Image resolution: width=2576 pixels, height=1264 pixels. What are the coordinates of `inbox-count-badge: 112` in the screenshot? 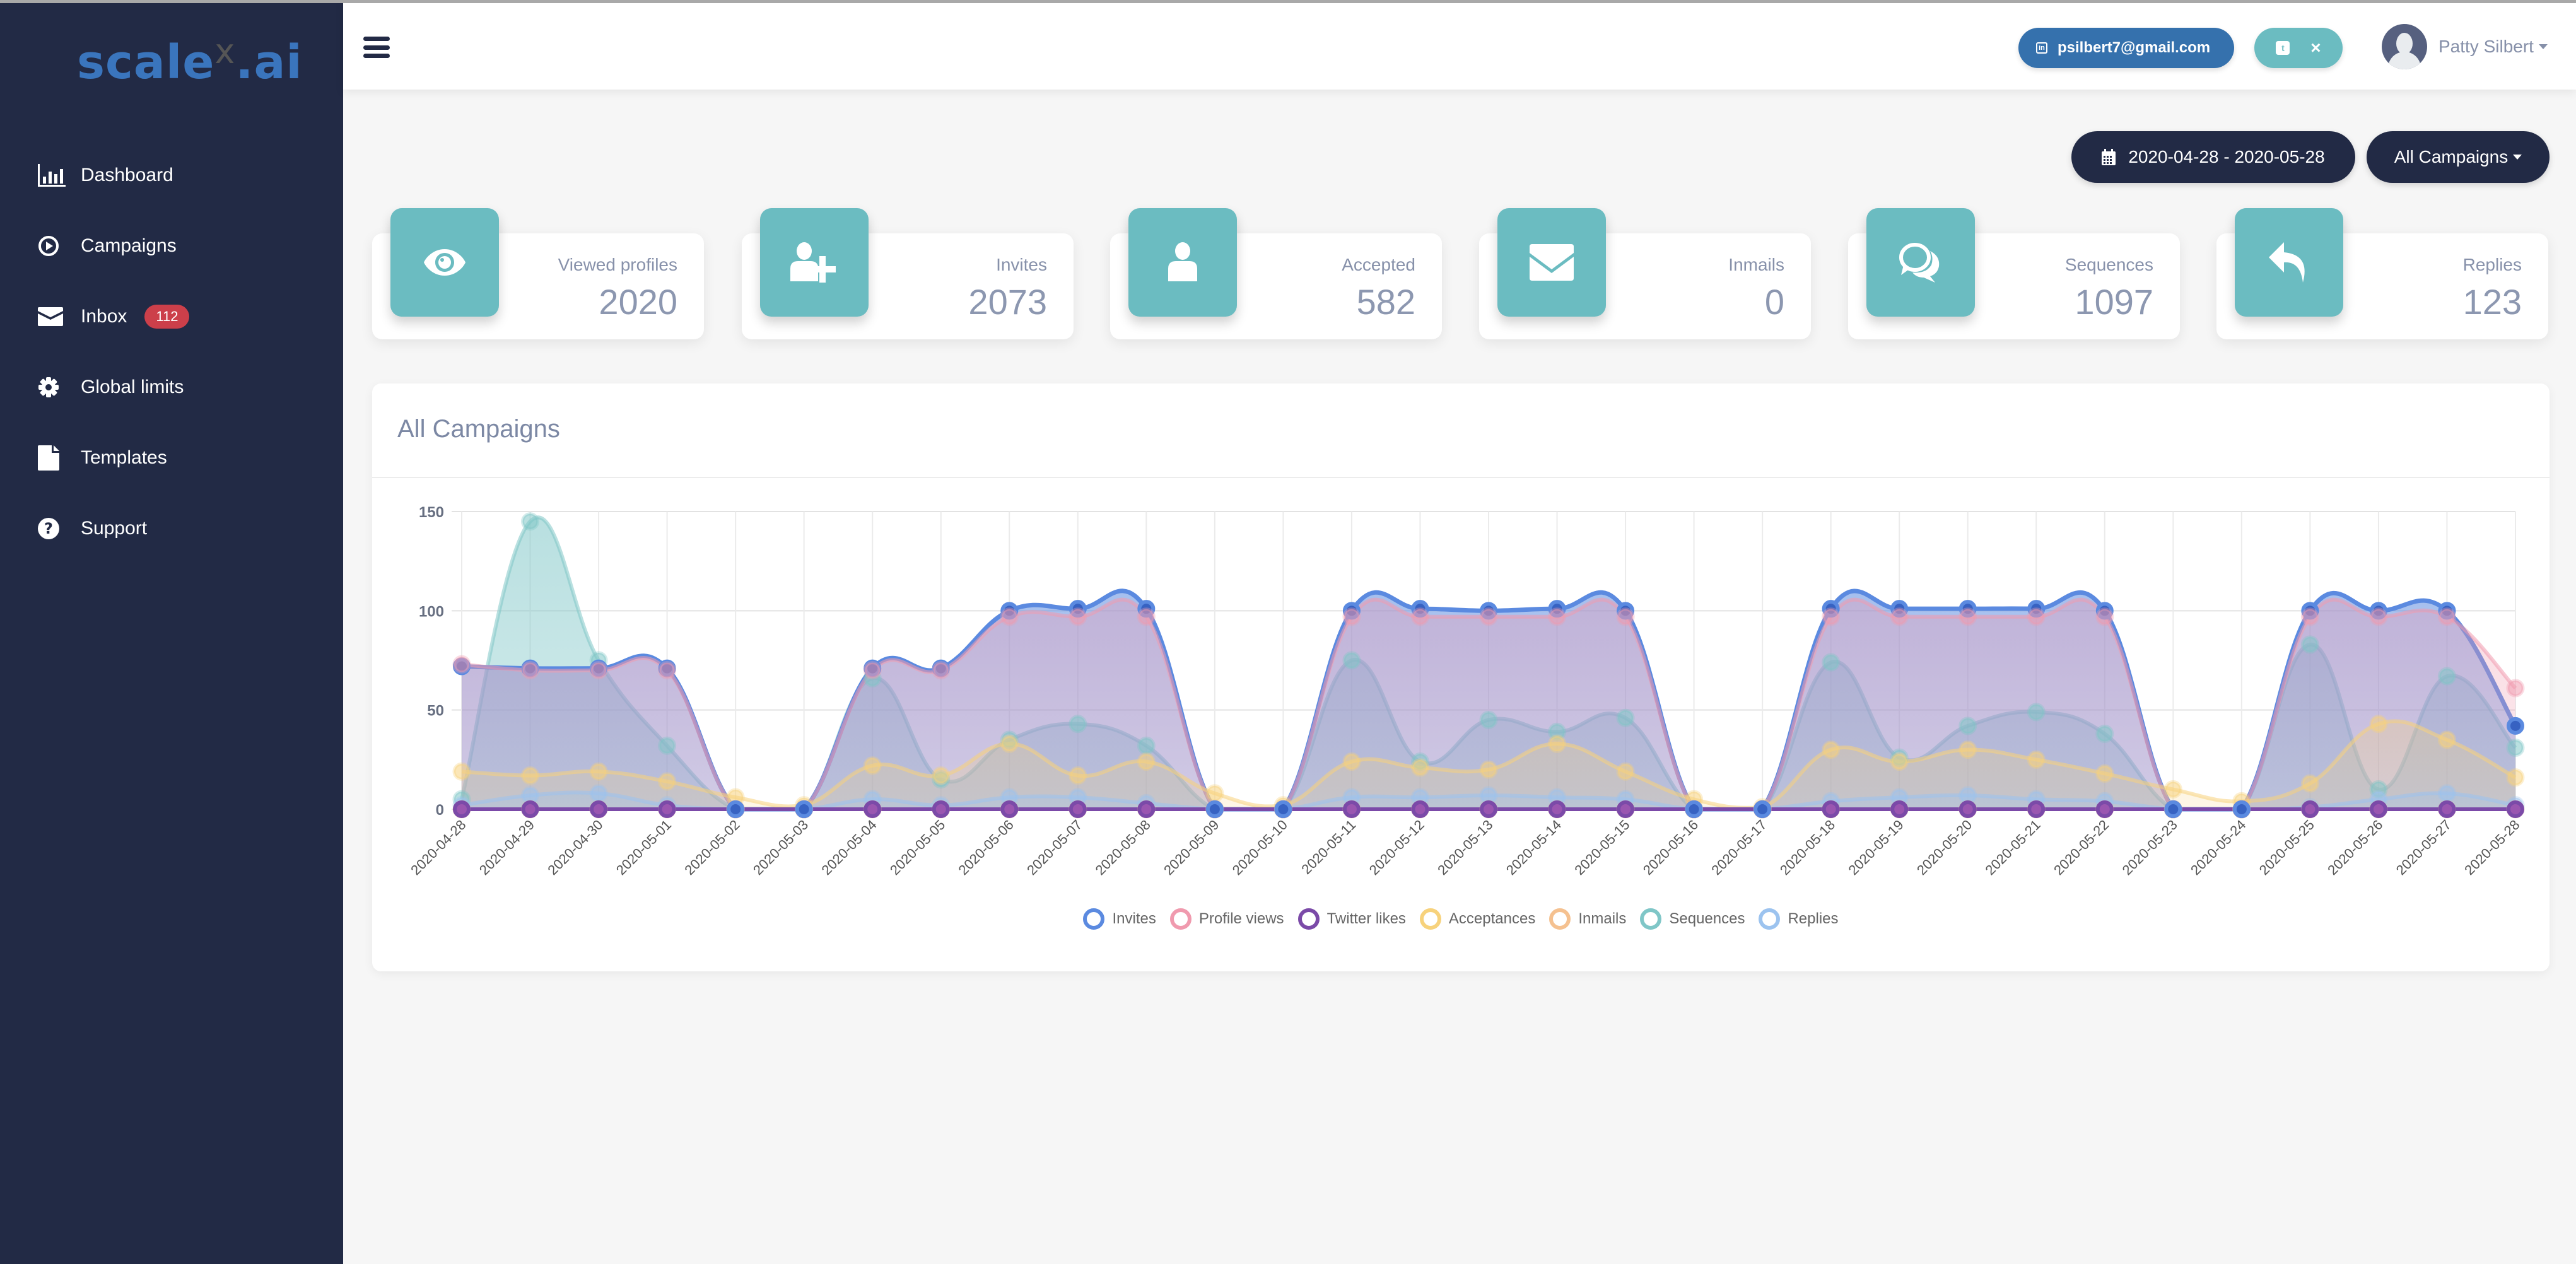 It's located at (167, 317).